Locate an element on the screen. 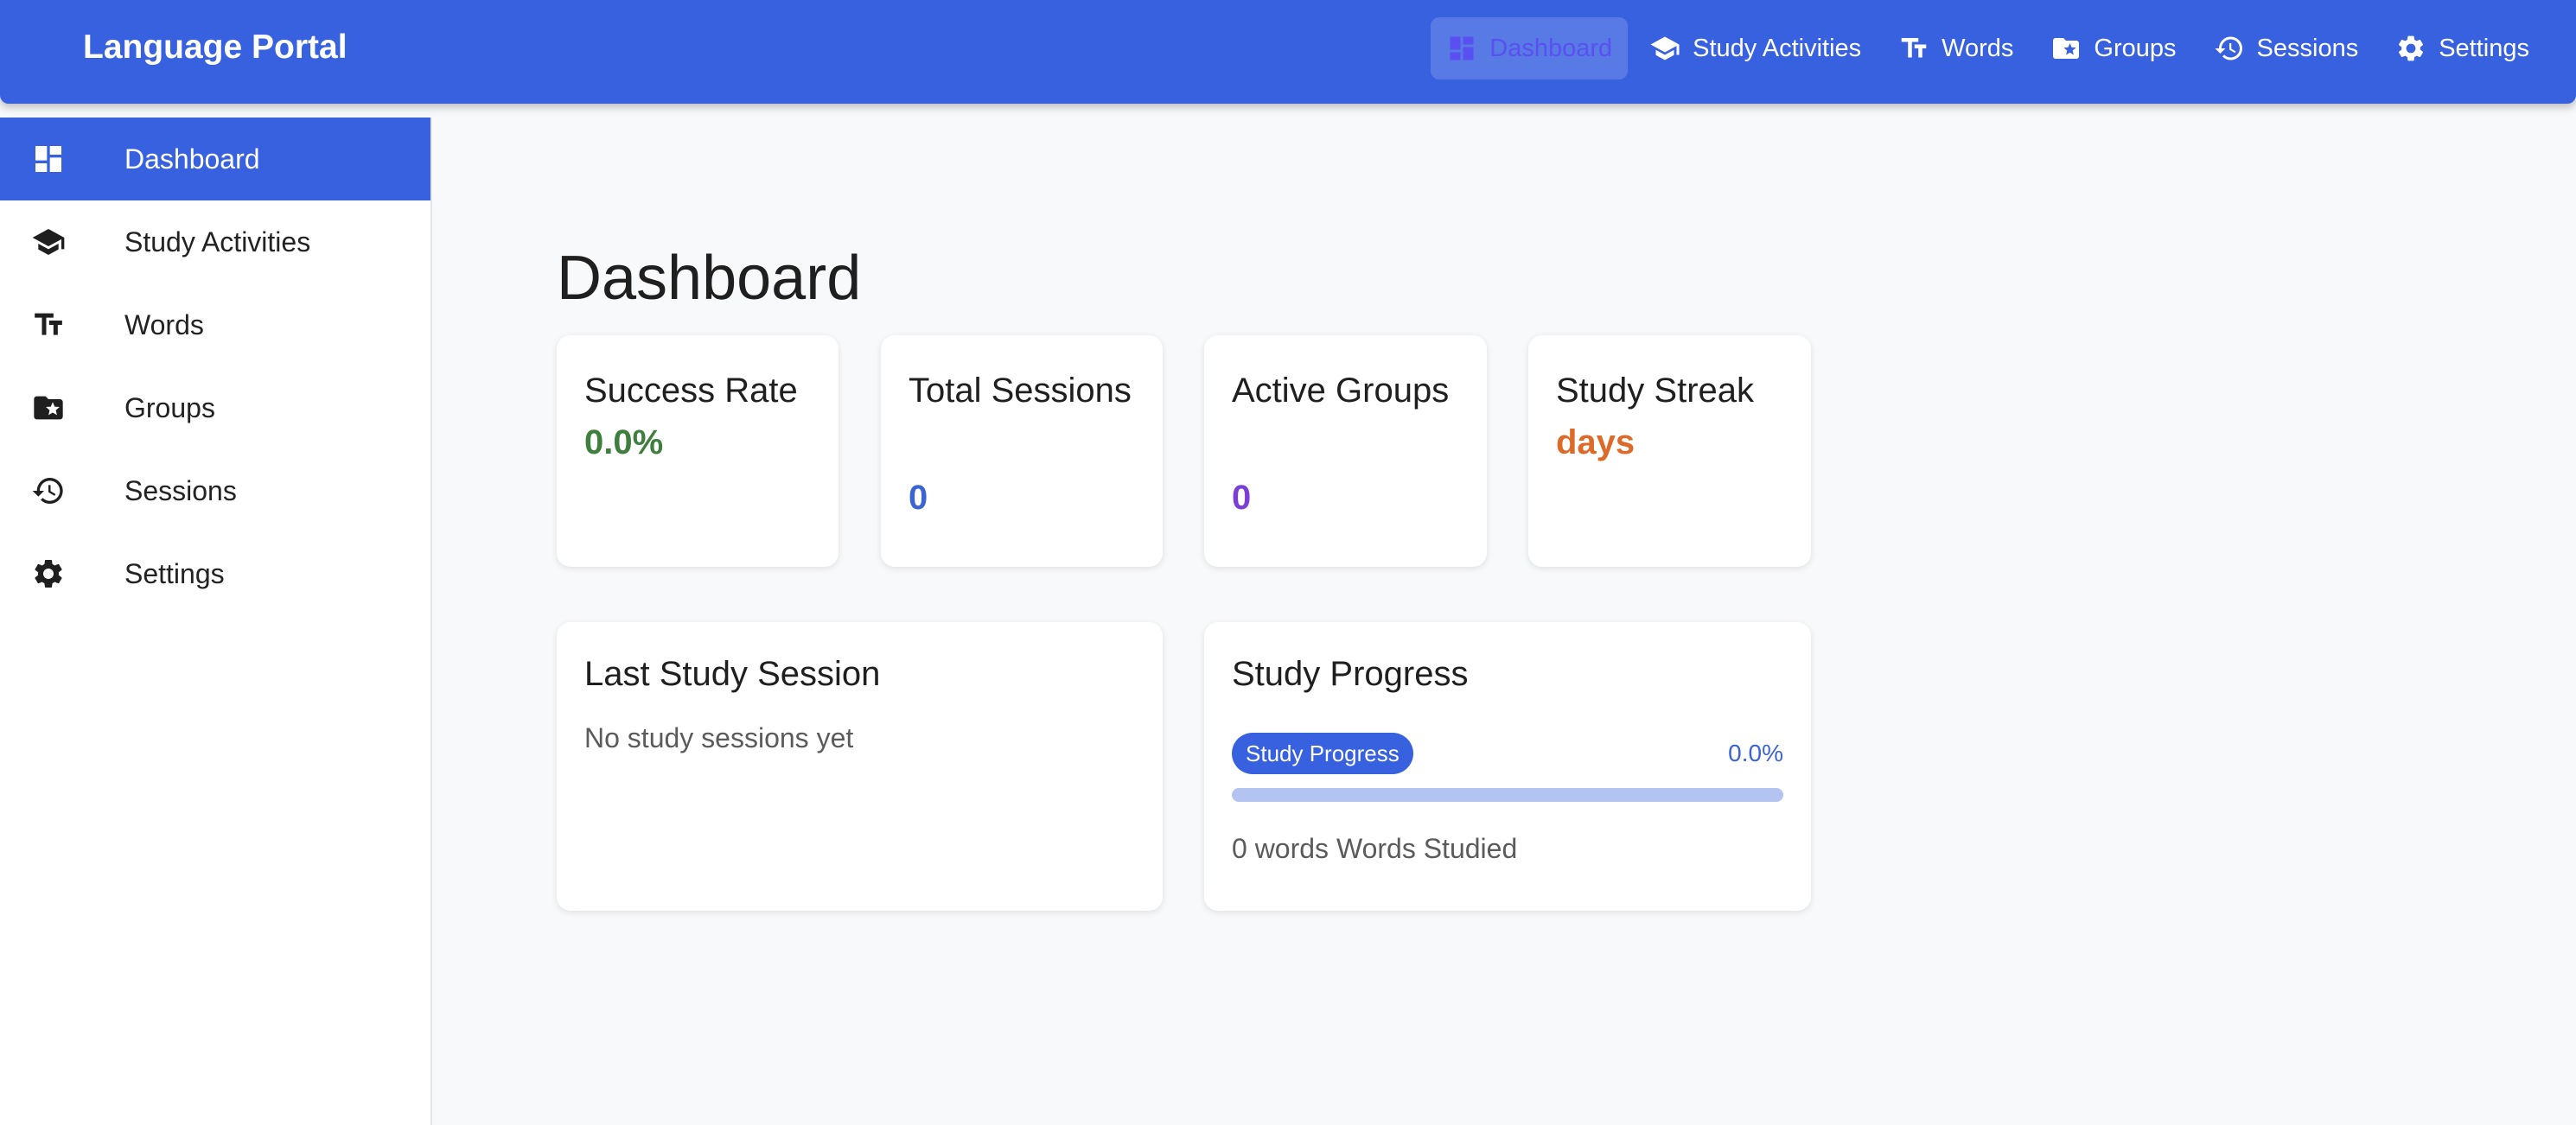 This screenshot has width=2576, height=1125. sidebar-item-label: Words is located at coordinates (164, 324).